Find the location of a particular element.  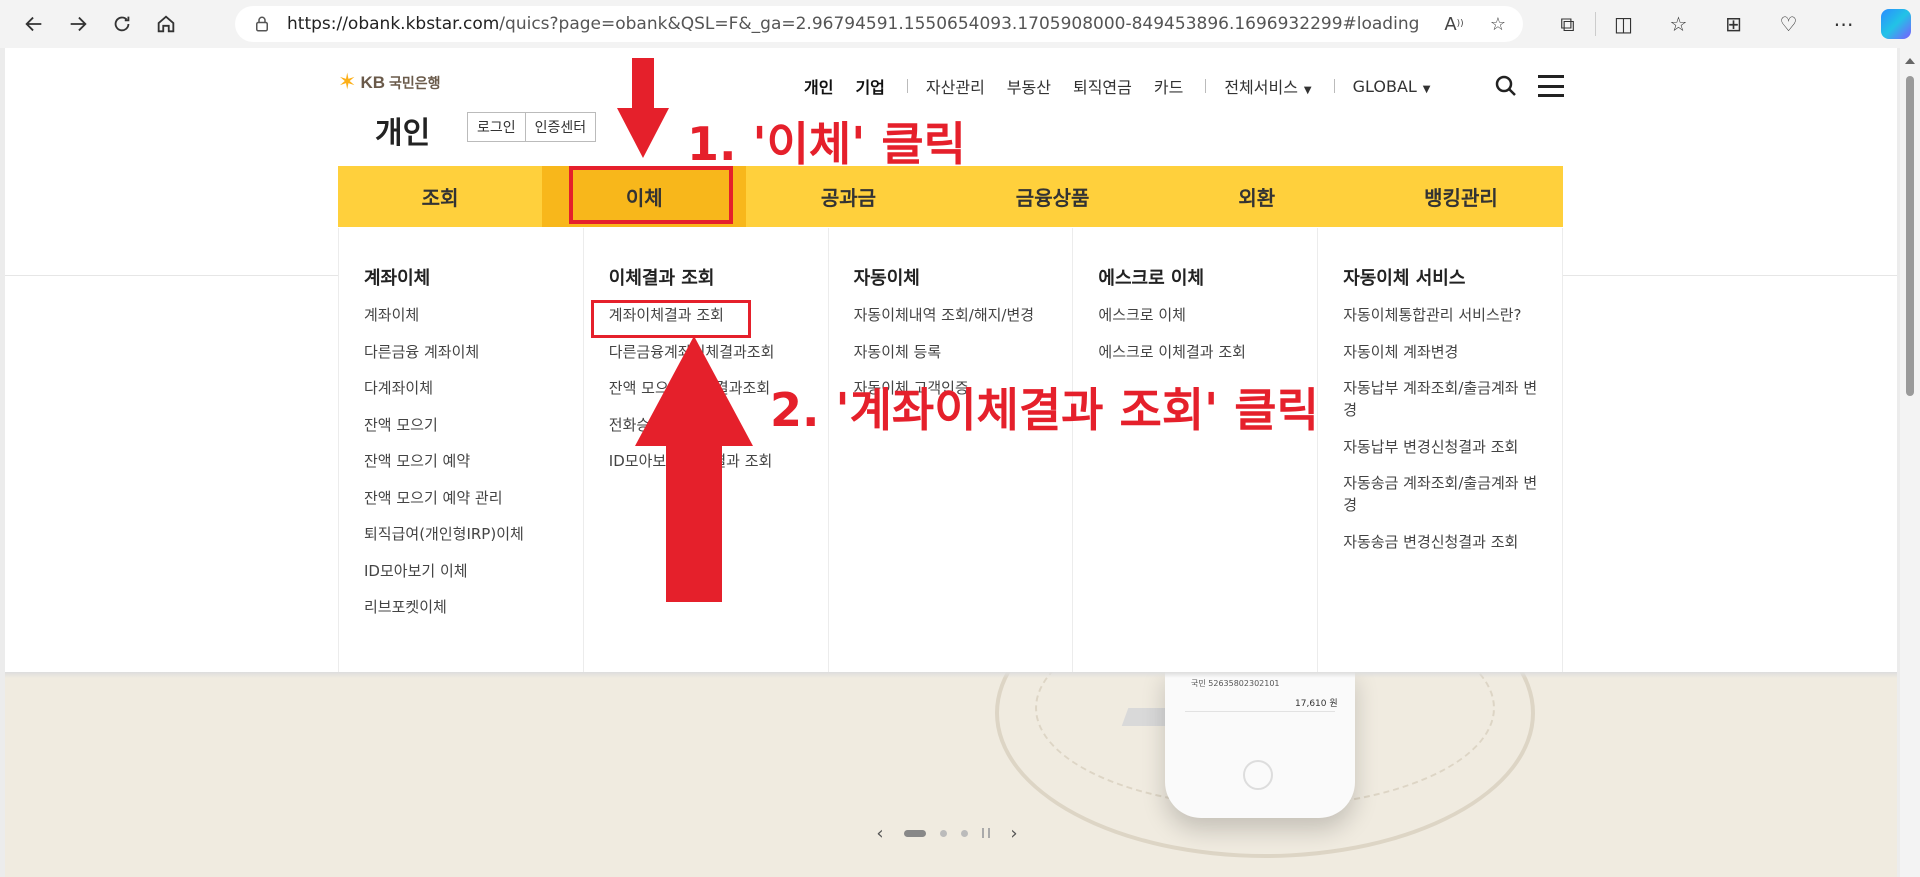

menu-item: 자동납부 계좌조회/출금계좌 변경 is located at coordinates (1443, 399).